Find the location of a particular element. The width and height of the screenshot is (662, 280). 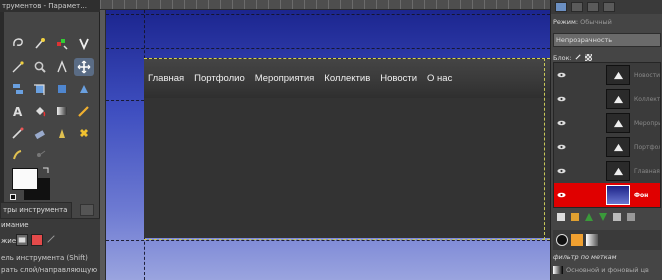

layer-row: Новости is located at coordinates (607, 75).